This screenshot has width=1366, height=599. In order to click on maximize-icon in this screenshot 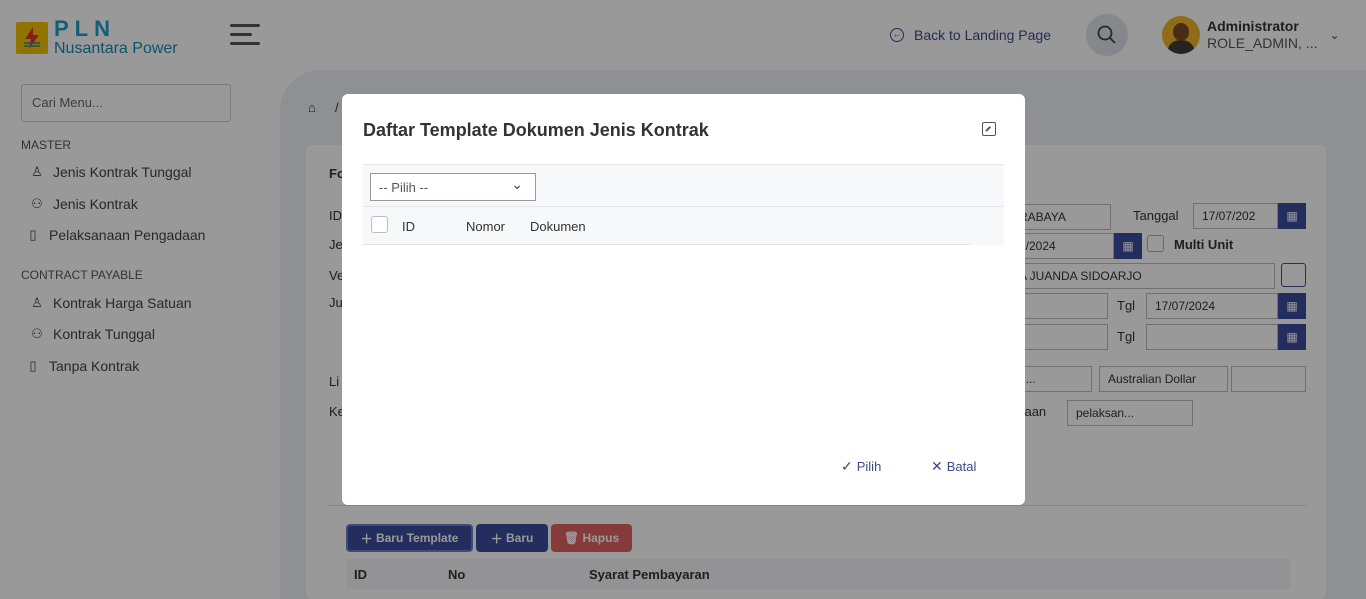, I will do `click(989, 129)`.